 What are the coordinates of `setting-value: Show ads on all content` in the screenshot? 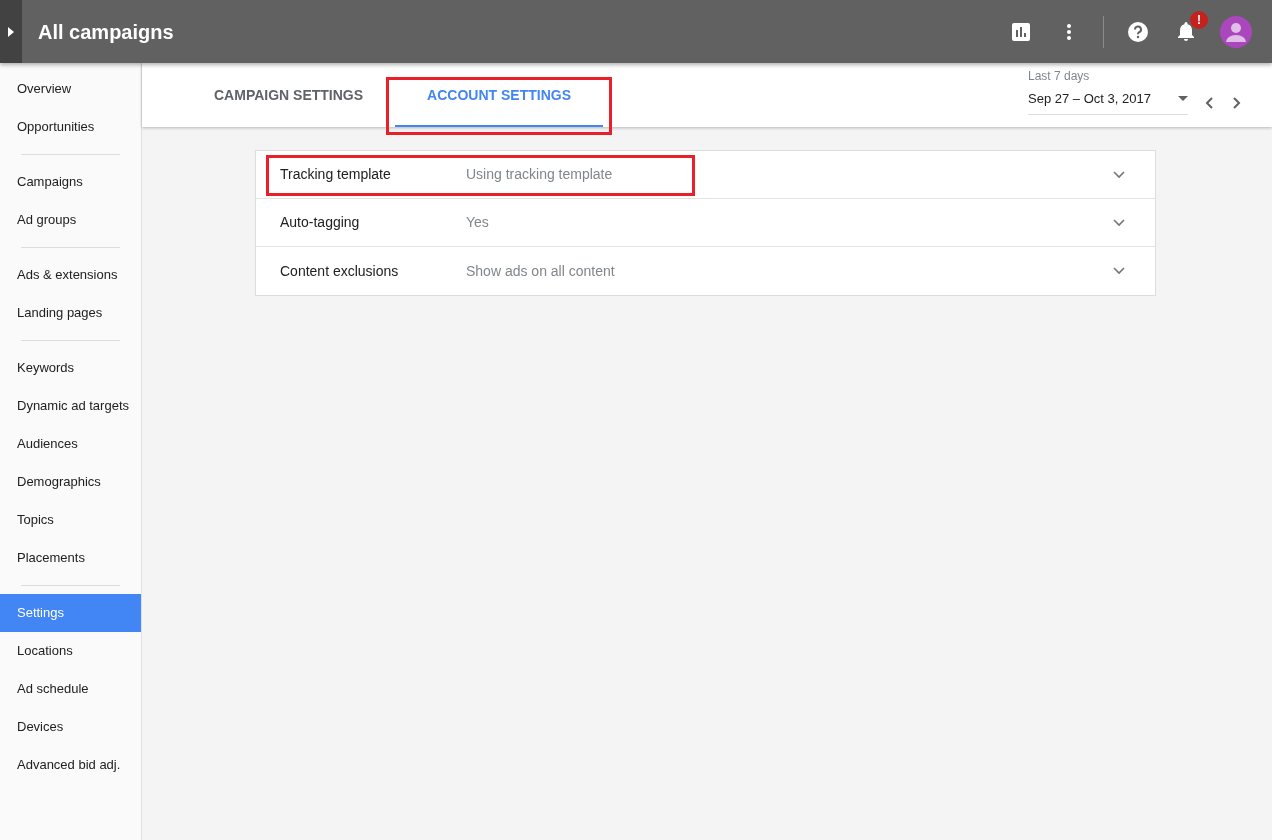 It's located at (540, 271).